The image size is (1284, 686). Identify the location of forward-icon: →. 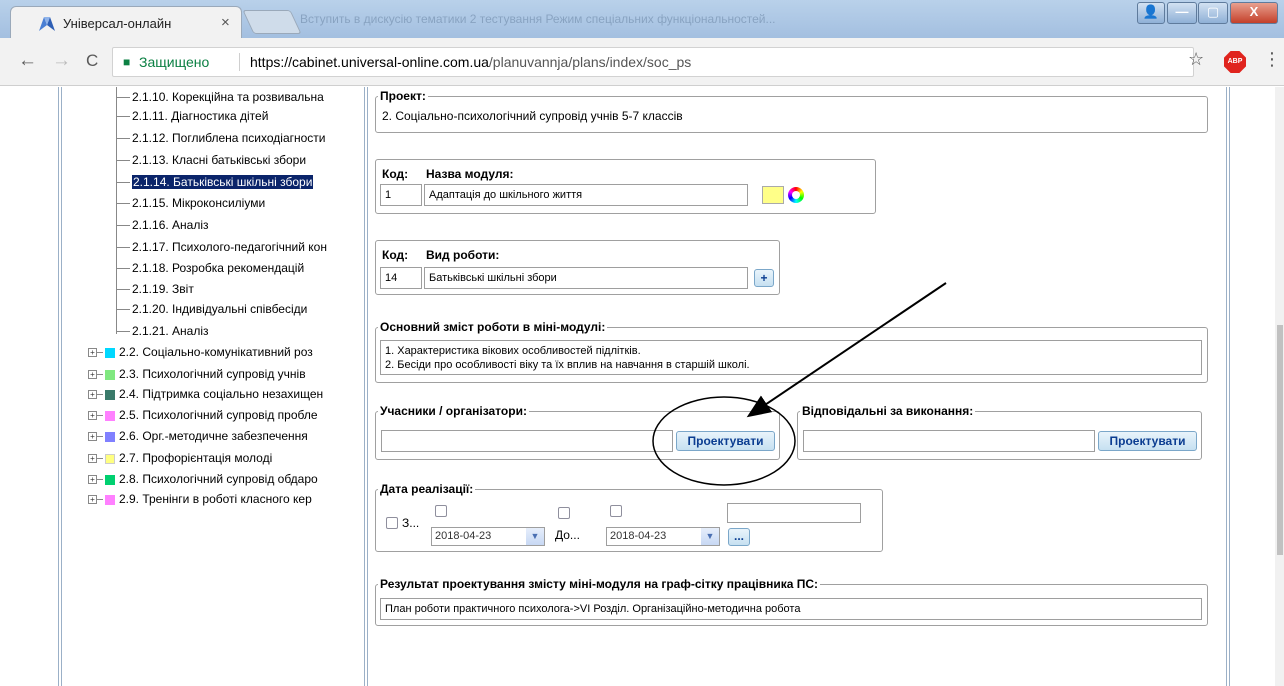
(61, 61).